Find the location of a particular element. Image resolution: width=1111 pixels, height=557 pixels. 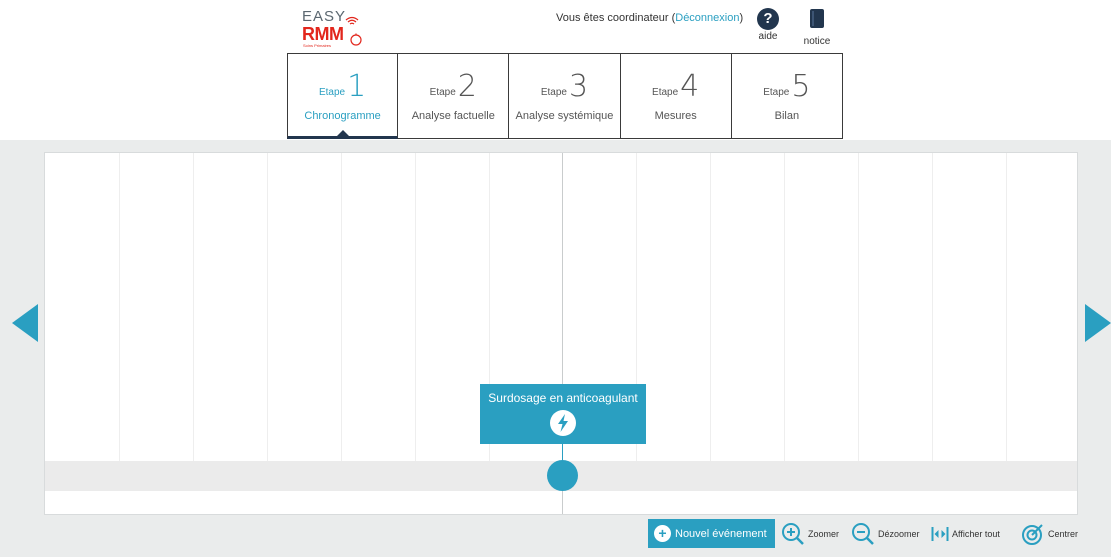

step-number: 5 is located at coordinates (801, 86).